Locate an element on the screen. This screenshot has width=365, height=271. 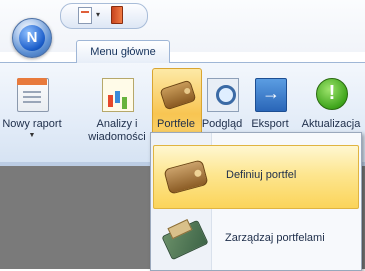
chevron-down-icon: ▼ is located at coordinates (32, 135).